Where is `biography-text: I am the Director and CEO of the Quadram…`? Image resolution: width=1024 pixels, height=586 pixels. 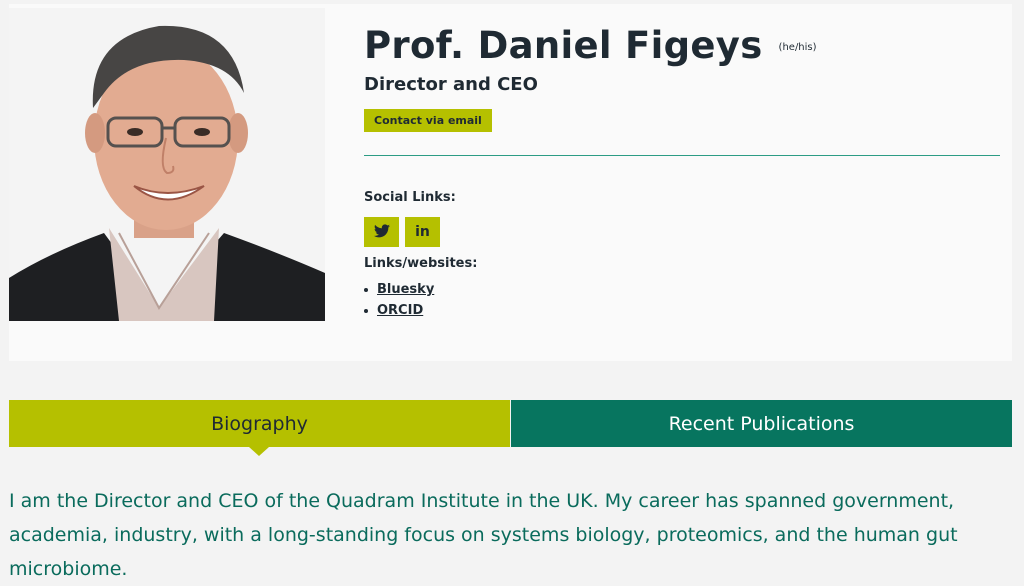 biography-text: I am the Director and CEO of the Quadram… is located at coordinates (483, 535).